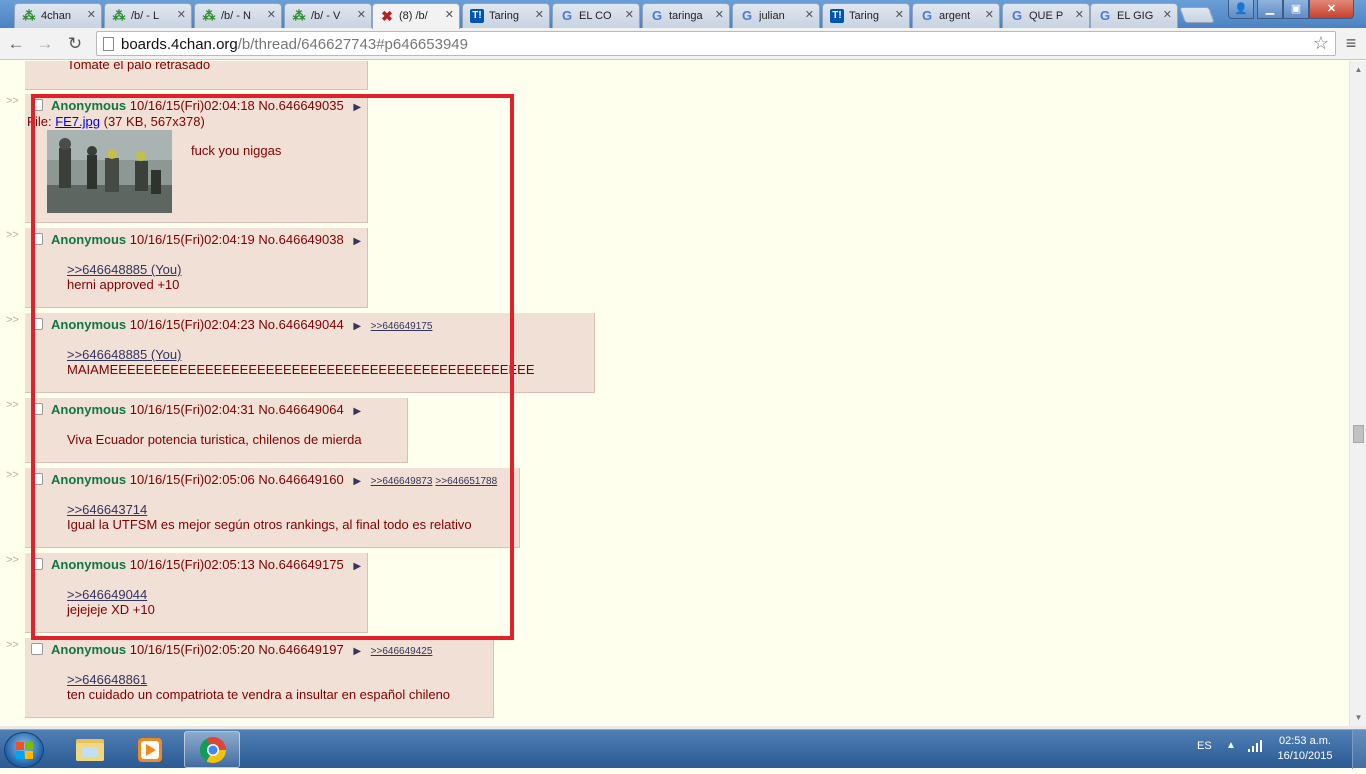  What do you see at coordinates (109, 171) in the screenshot?
I see `post-thumbnail-image` at bounding box center [109, 171].